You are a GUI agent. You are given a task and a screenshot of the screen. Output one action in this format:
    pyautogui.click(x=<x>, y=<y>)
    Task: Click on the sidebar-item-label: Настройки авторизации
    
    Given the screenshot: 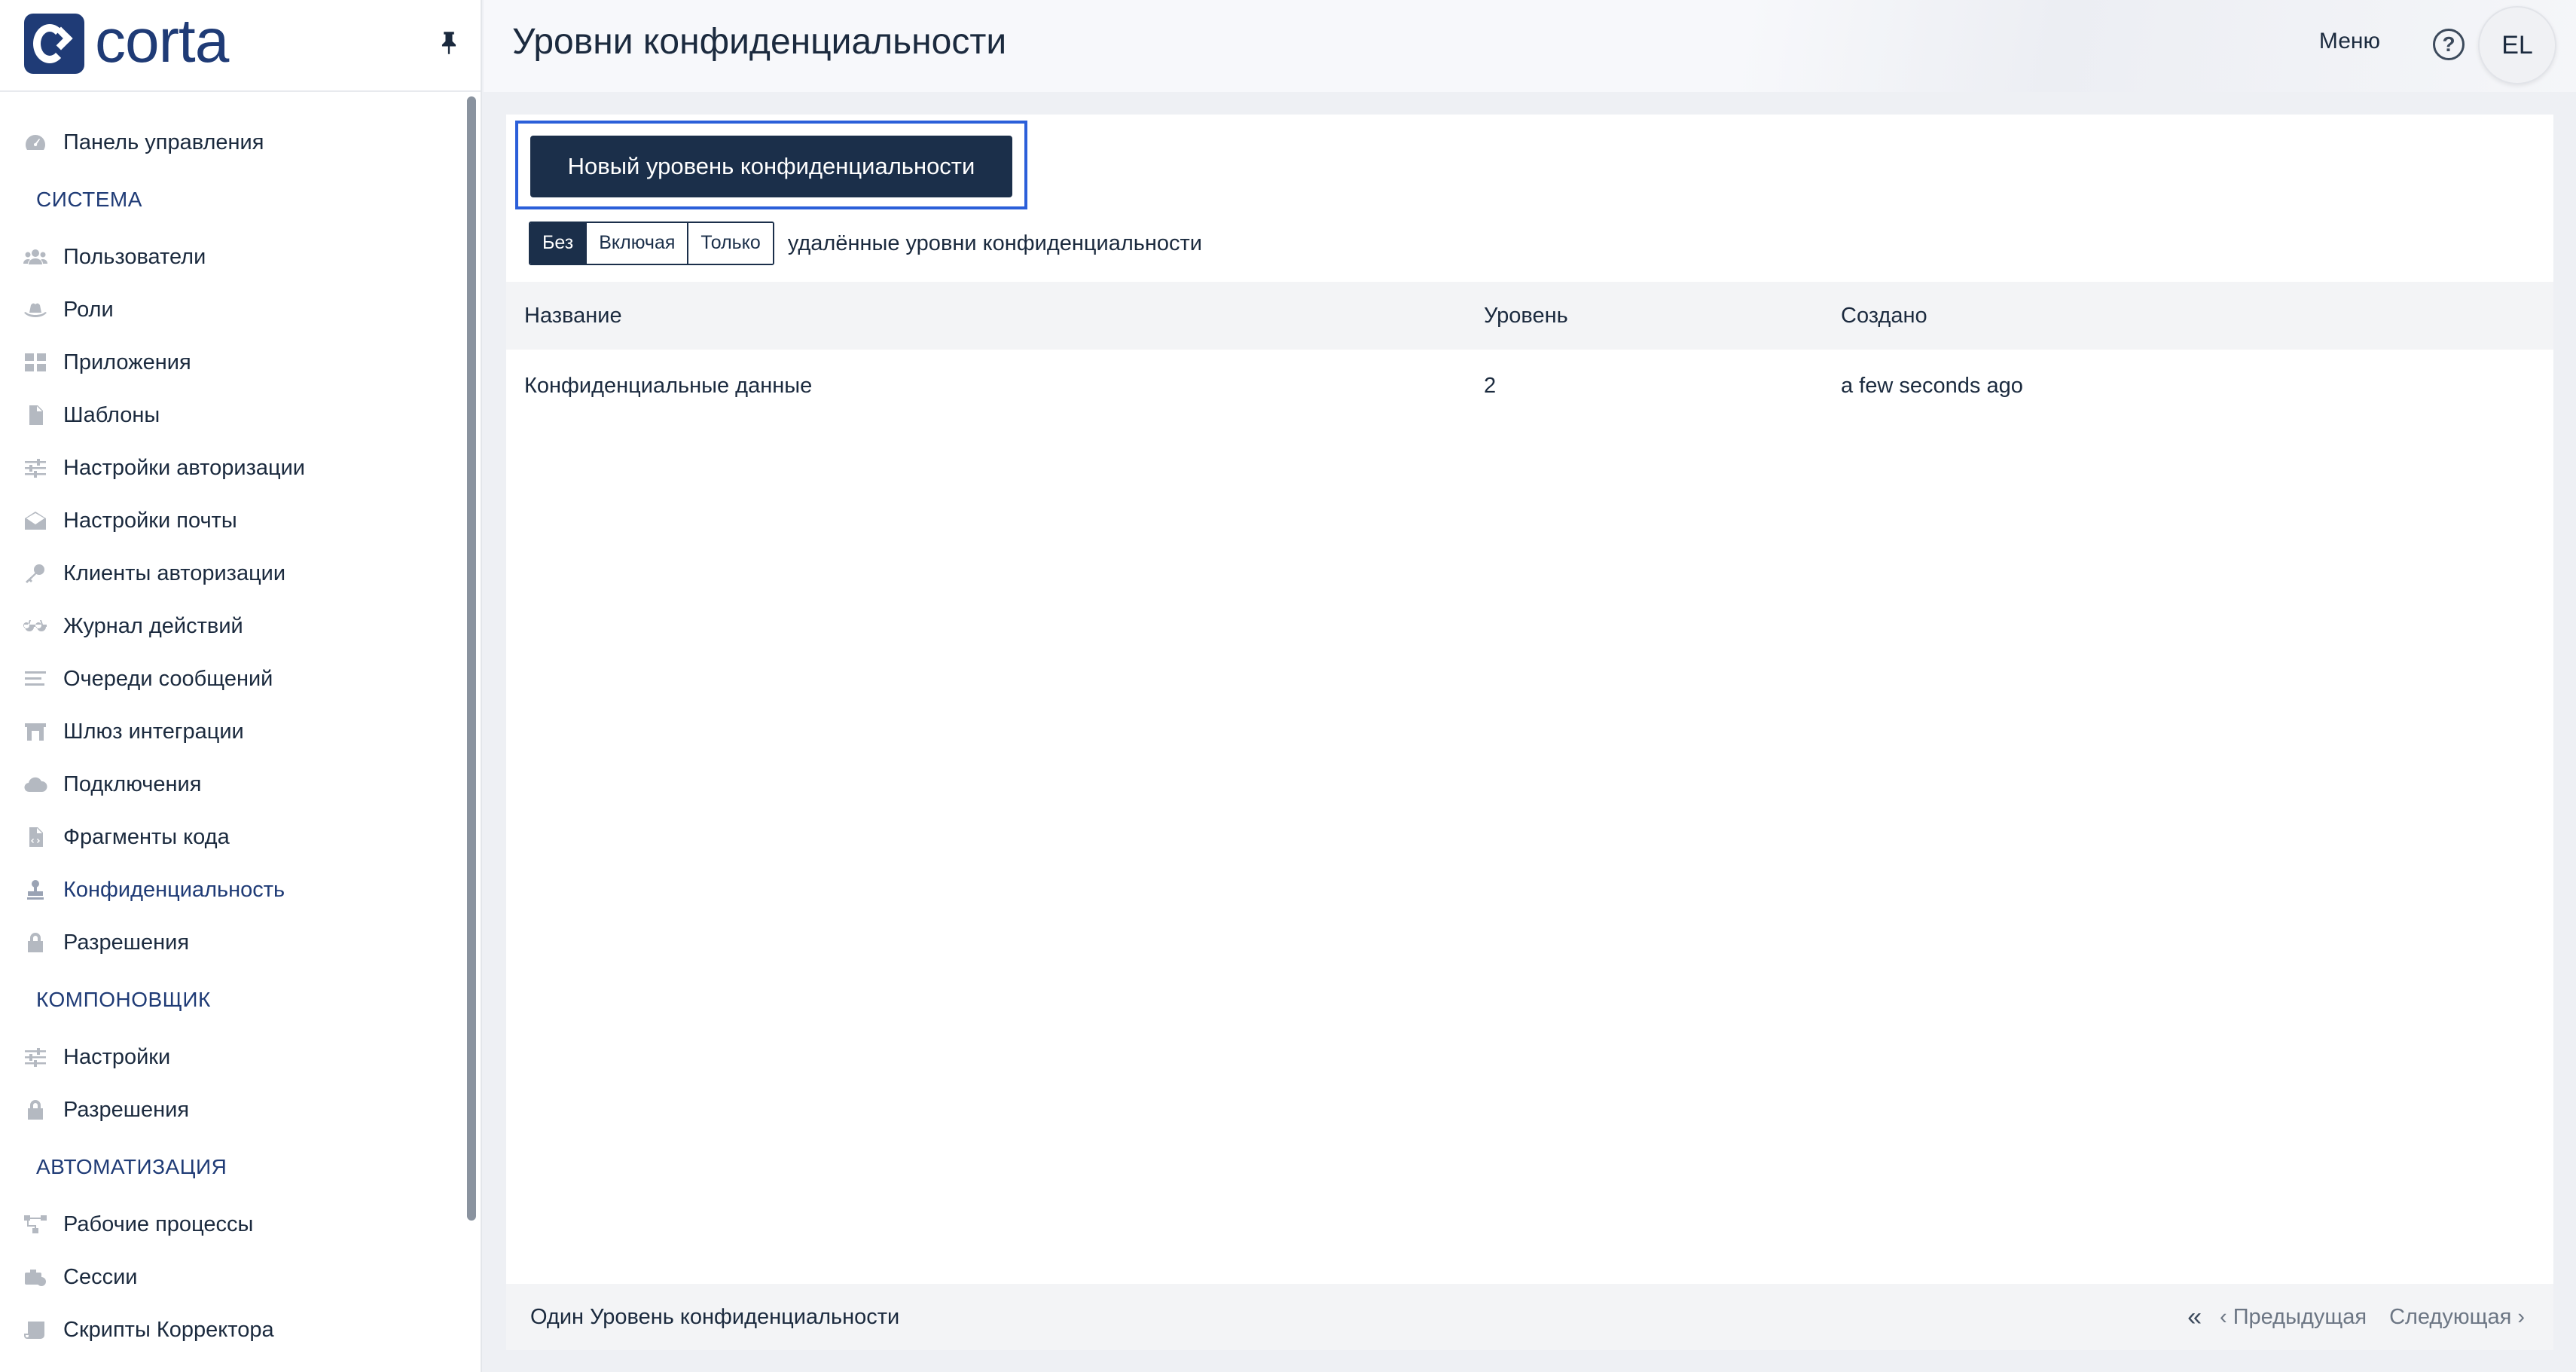 What is the action you would take?
    pyautogui.click(x=184, y=467)
    